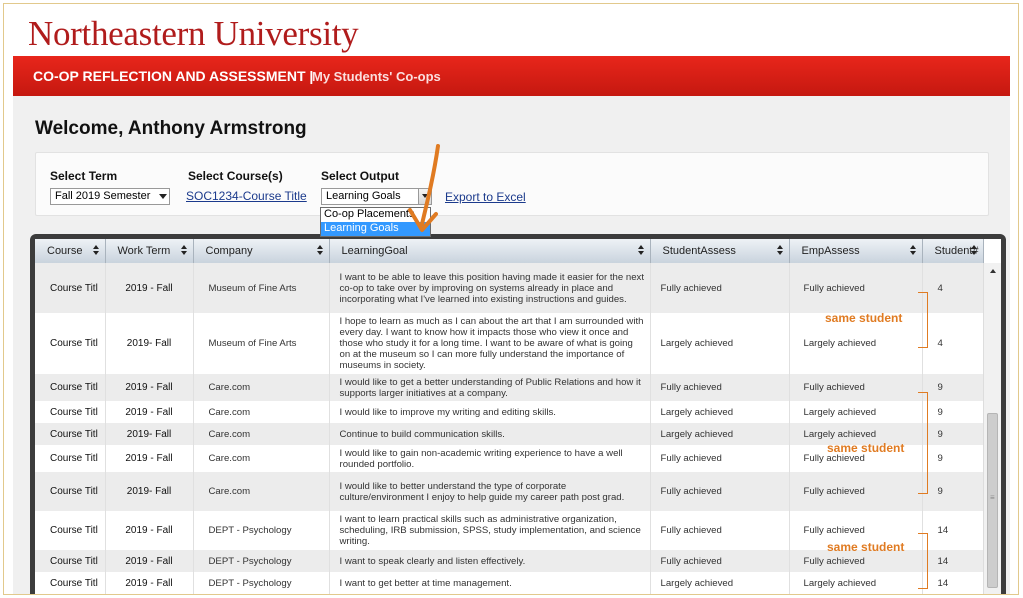 The image size is (1023, 598). Describe the element at coordinates (363, 196) in the screenshot. I see `output-select-value: Learning Goals` at that location.